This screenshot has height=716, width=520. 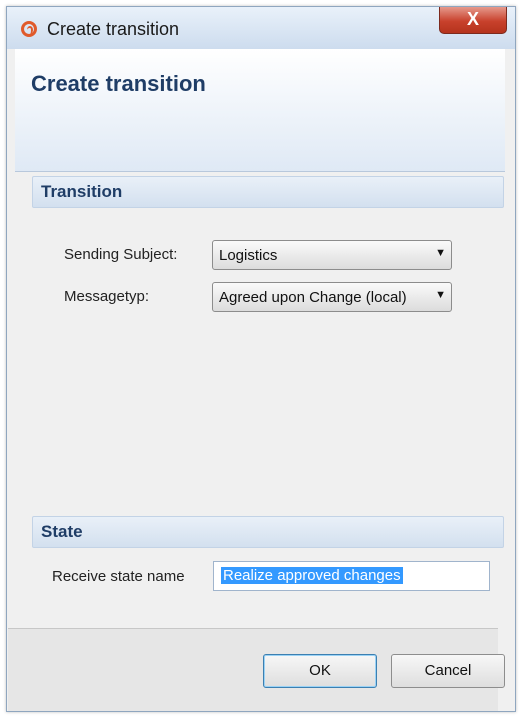 What do you see at coordinates (332, 255) in the screenshot?
I see `sending-subject-select: Logistics ▼` at bounding box center [332, 255].